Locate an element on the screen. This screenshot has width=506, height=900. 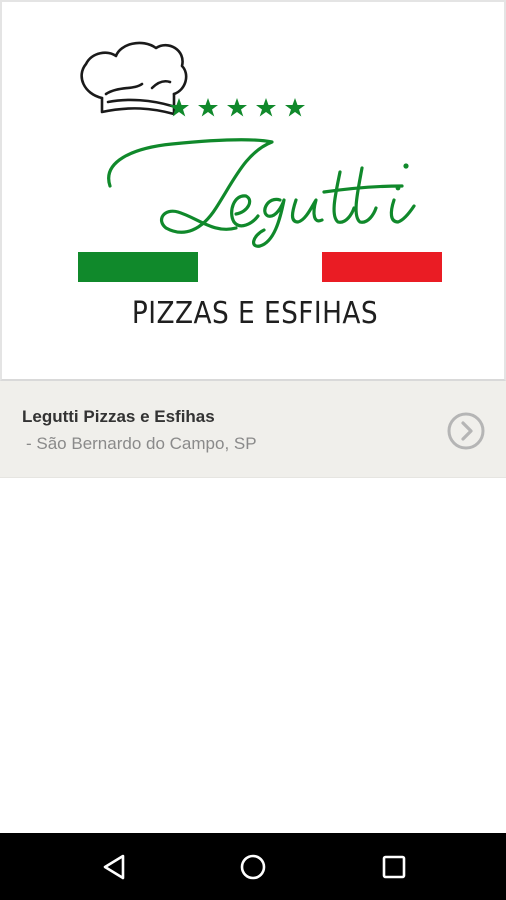
system-navigation-bar is located at coordinates (253, 866).